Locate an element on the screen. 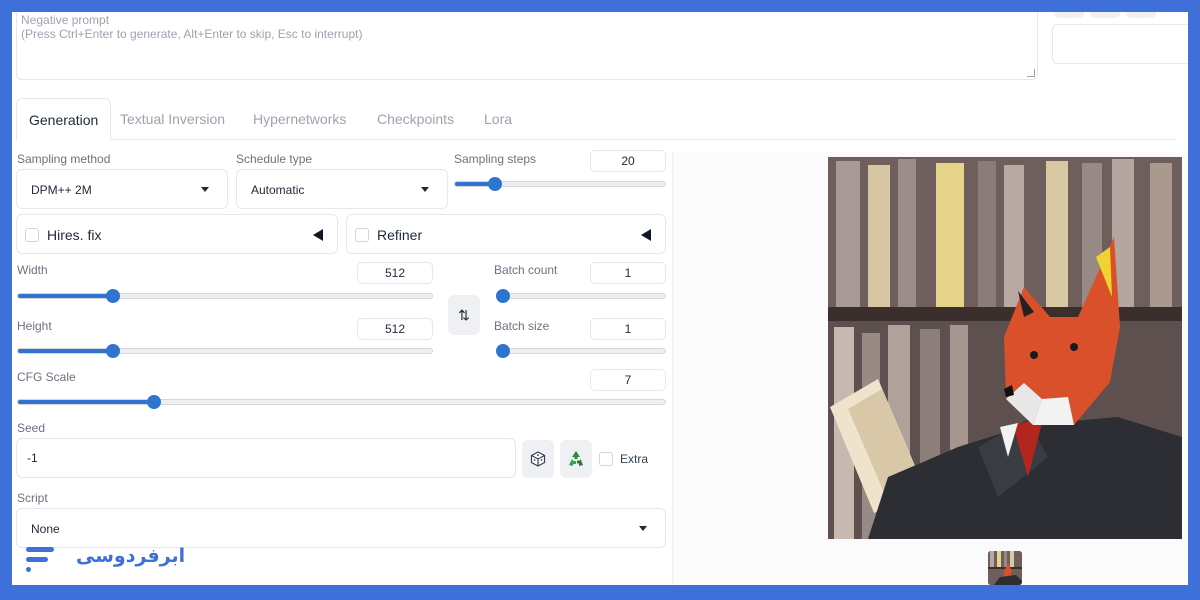 This screenshot has height=600, width=1200. refiner-checkbox is located at coordinates (362, 235).